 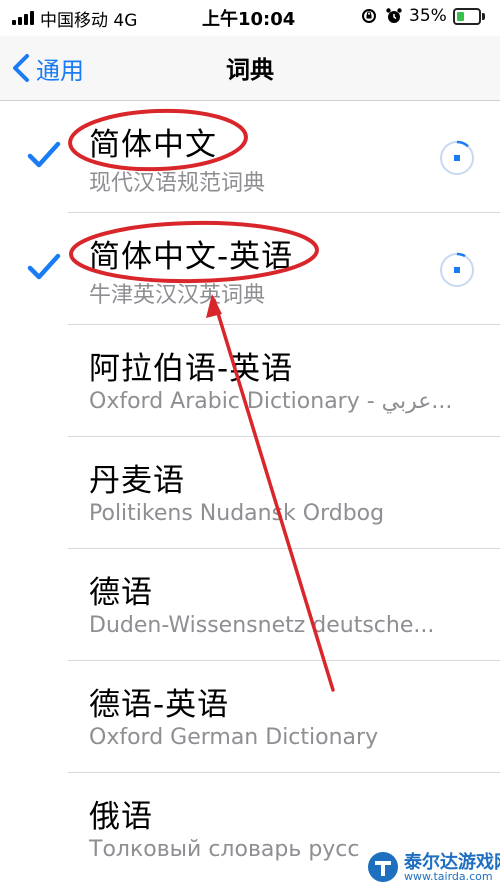 I want to click on dictionary-title: 丹麦语, so click(x=137, y=481).